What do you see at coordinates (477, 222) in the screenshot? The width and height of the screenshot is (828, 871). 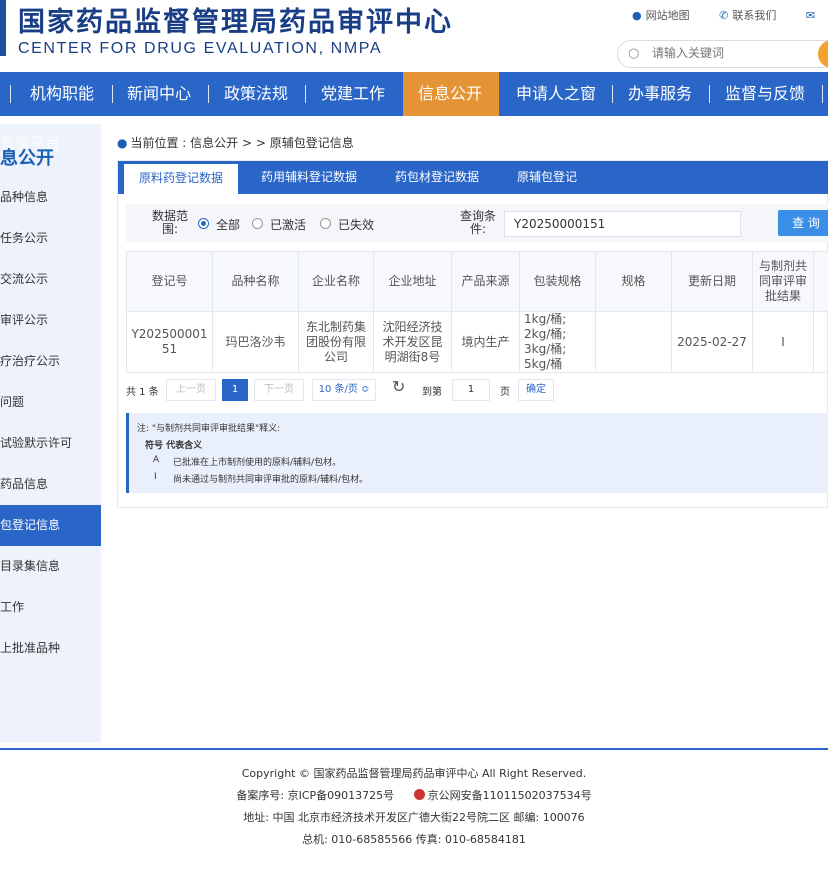 I see `query-label: 查询条件:` at bounding box center [477, 222].